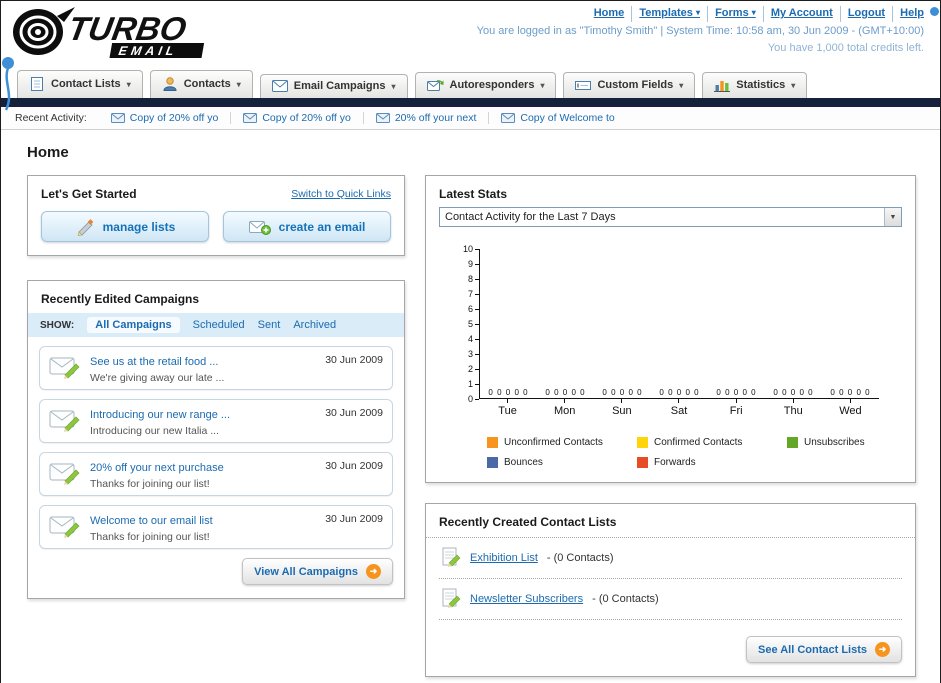  I want to click on y-tick-label: 4, so click(473, 339).